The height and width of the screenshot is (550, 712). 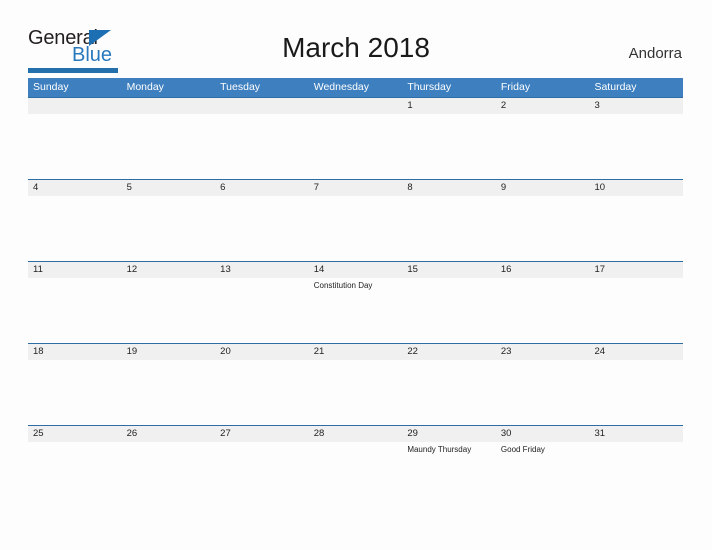 I want to click on day-number: 13, so click(x=262, y=270).